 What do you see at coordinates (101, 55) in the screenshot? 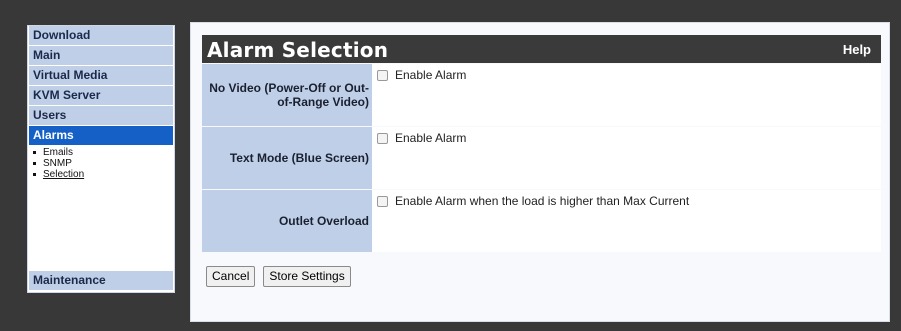
I see `nav-main: Main` at bounding box center [101, 55].